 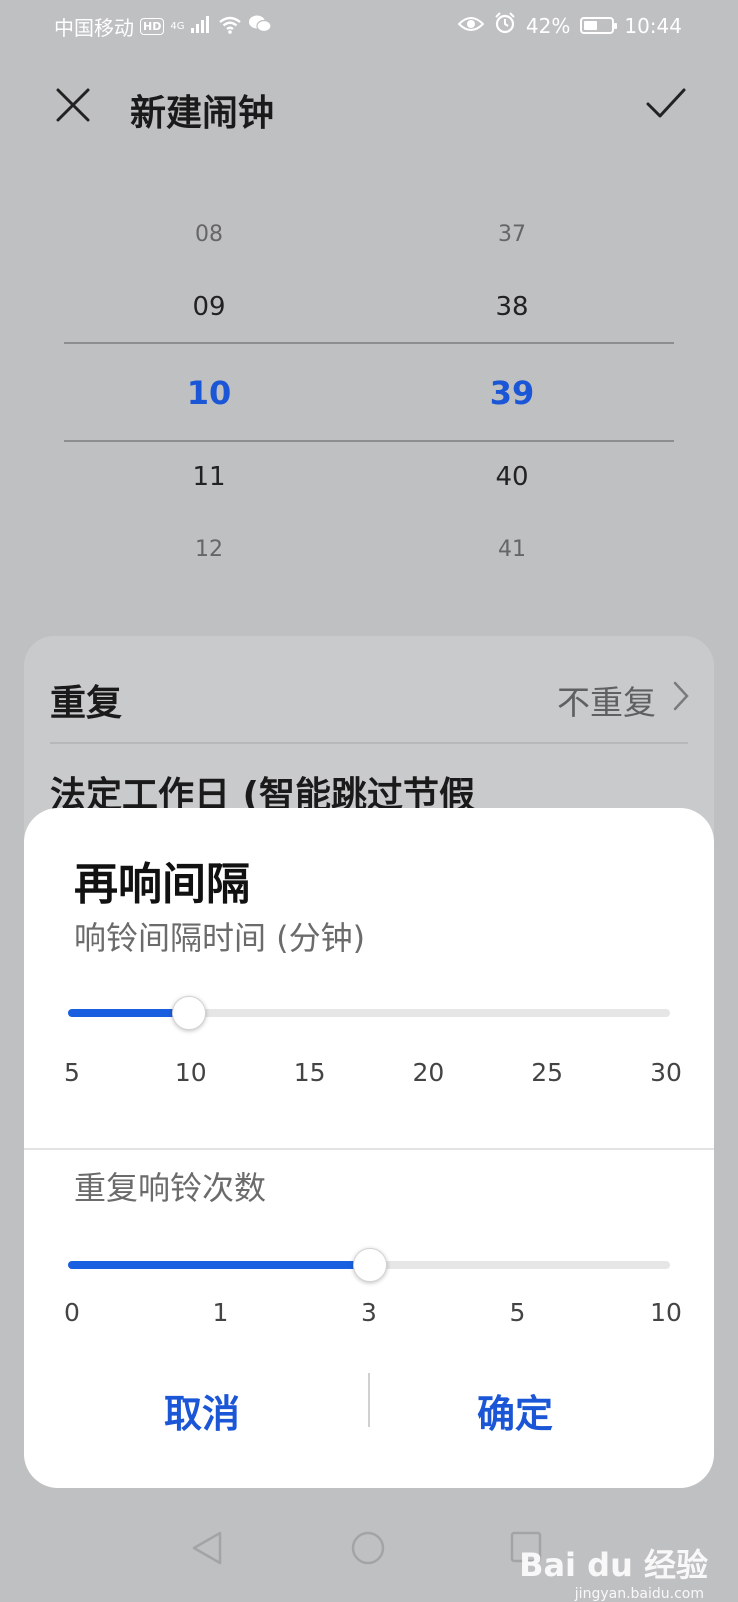 I want to click on count-slider, so click(x=369, y=1265).